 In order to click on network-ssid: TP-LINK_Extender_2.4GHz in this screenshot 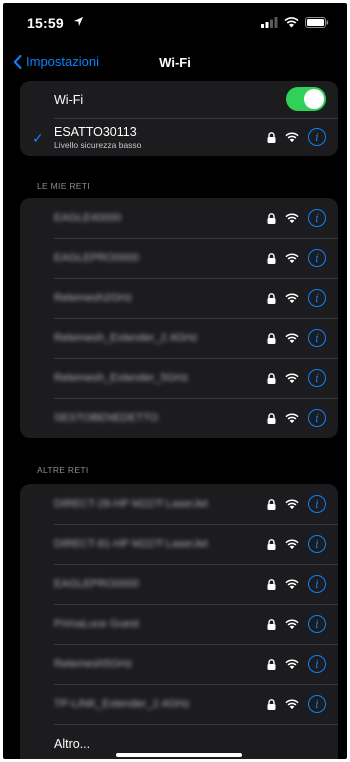, I will do `click(122, 704)`.